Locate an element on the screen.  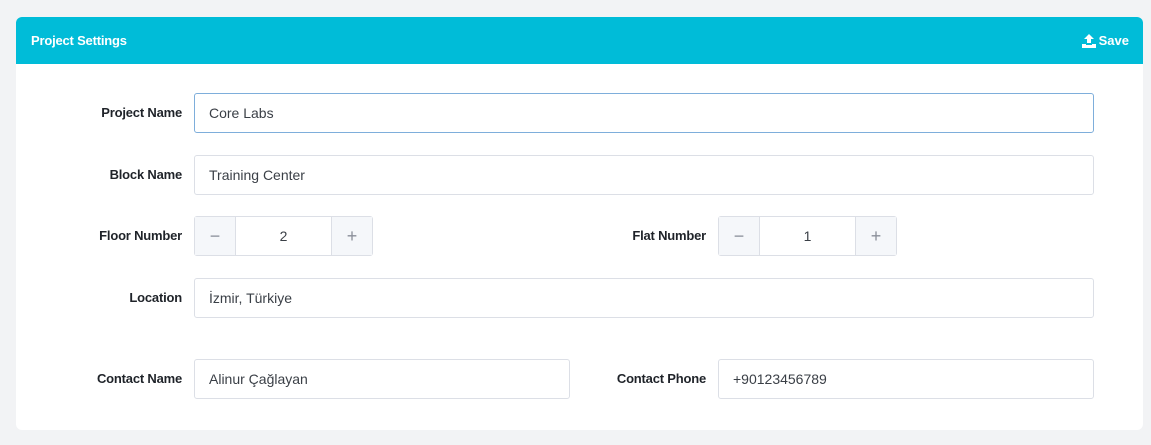
flat-number-value: 1 is located at coordinates (807, 236).